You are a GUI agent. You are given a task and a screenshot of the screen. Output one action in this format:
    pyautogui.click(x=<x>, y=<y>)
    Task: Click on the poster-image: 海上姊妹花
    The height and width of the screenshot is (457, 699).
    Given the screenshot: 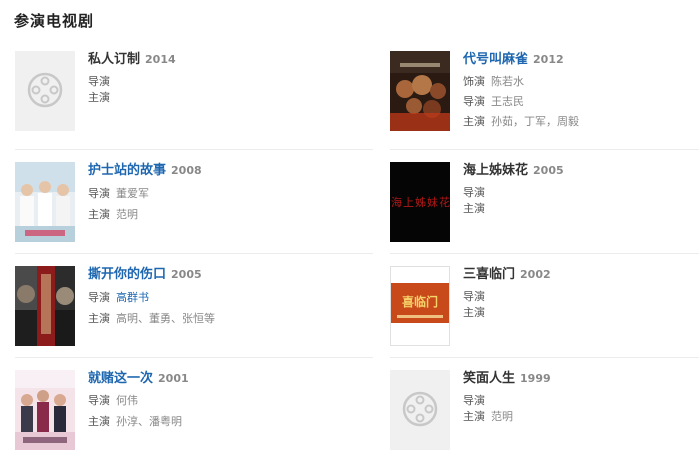 What is the action you would take?
    pyautogui.click(x=420, y=202)
    